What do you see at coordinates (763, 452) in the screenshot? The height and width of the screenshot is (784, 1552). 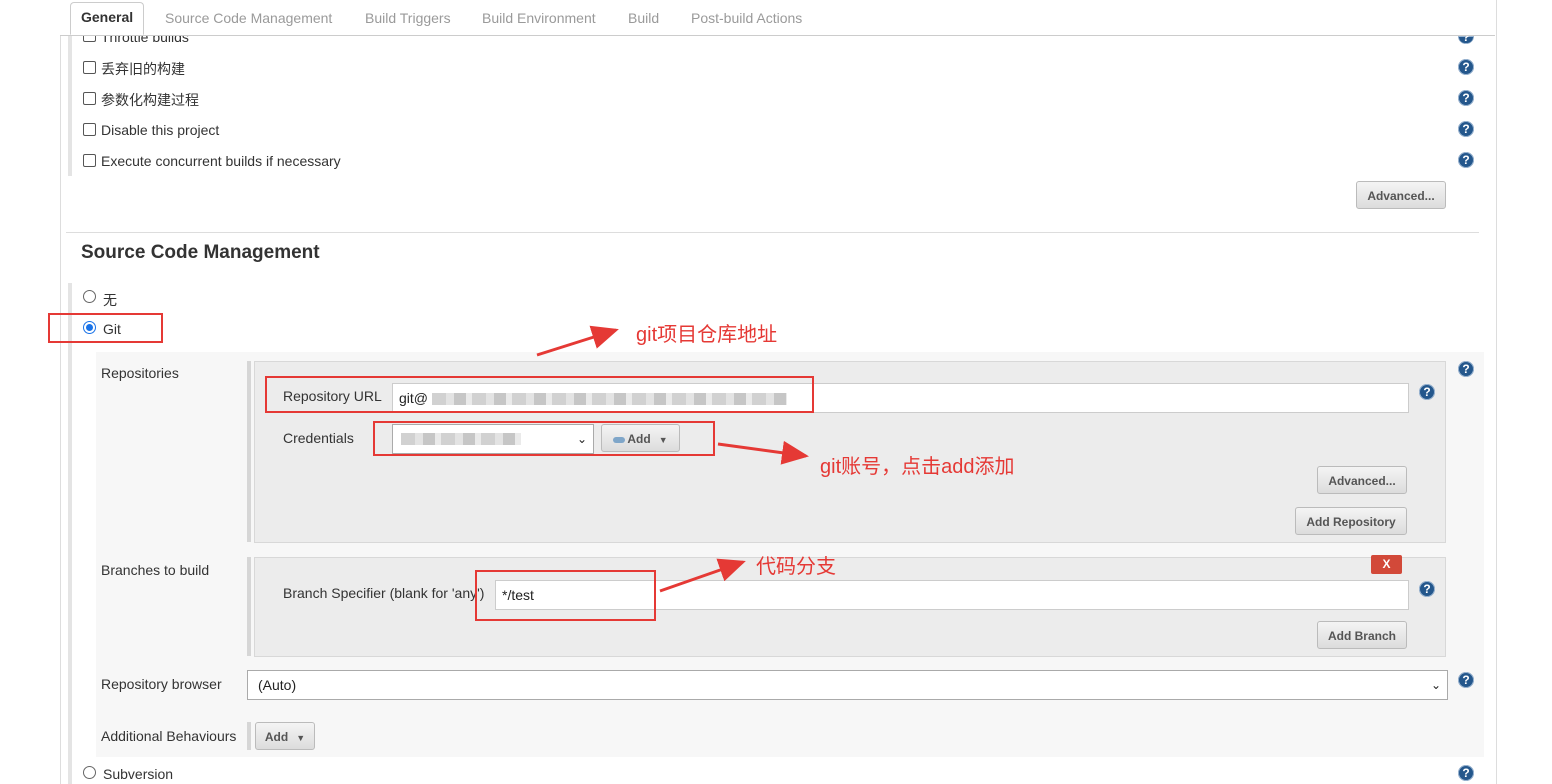 I see `annotation-arrow-credentials` at bounding box center [763, 452].